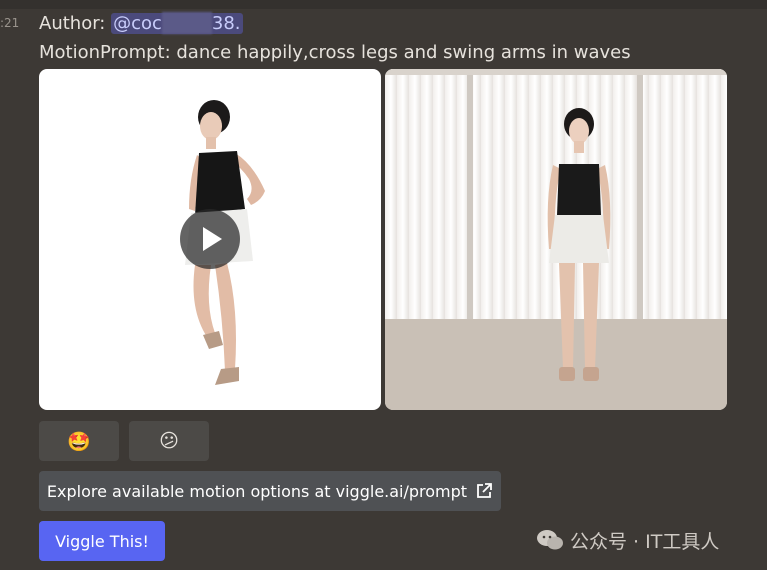  What do you see at coordinates (186, 23) in the screenshot?
I see `redaction-blur` at bounding box center [186, 23].